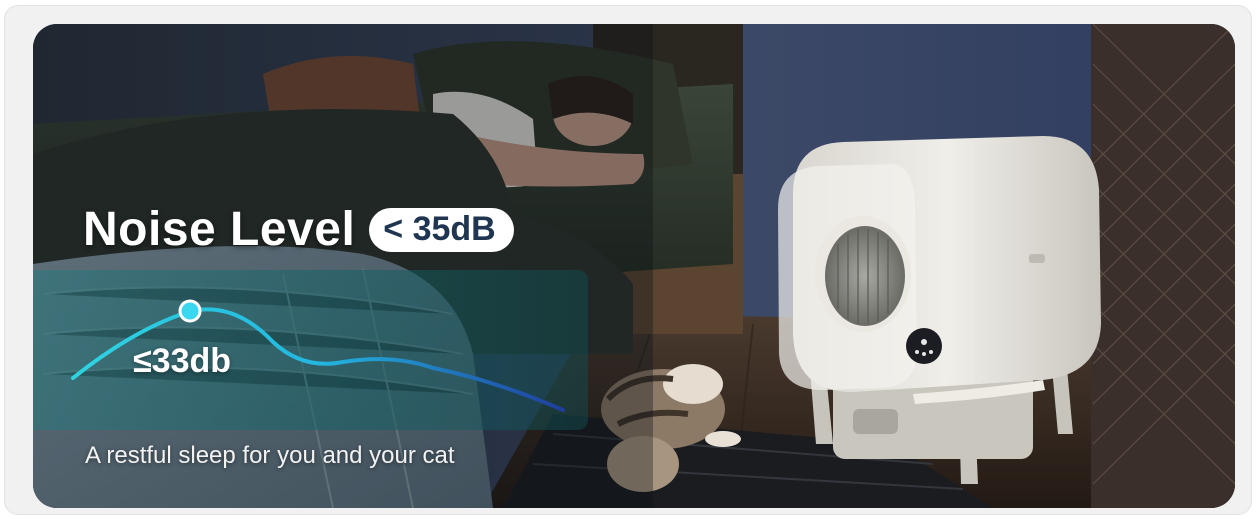 This screenshot has width=1256, height=519. Describe the element at coordinates (270, 455) in the screenshot. I see `tagline: A restful sleep for you and your cat` at that location.